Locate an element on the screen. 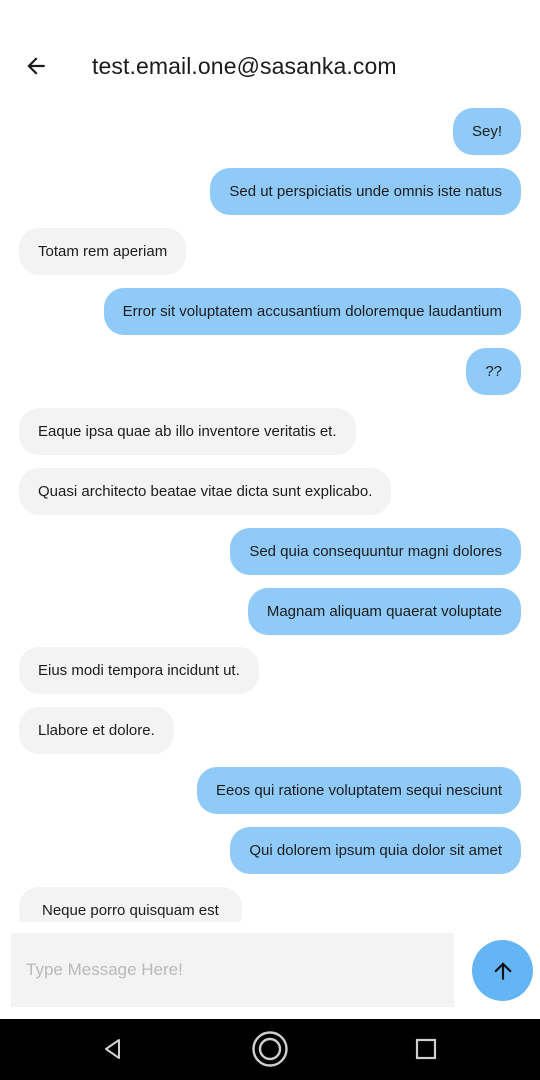  message-bubble-incoming: Llabore et dolore. is located at coordinates (96, 730).